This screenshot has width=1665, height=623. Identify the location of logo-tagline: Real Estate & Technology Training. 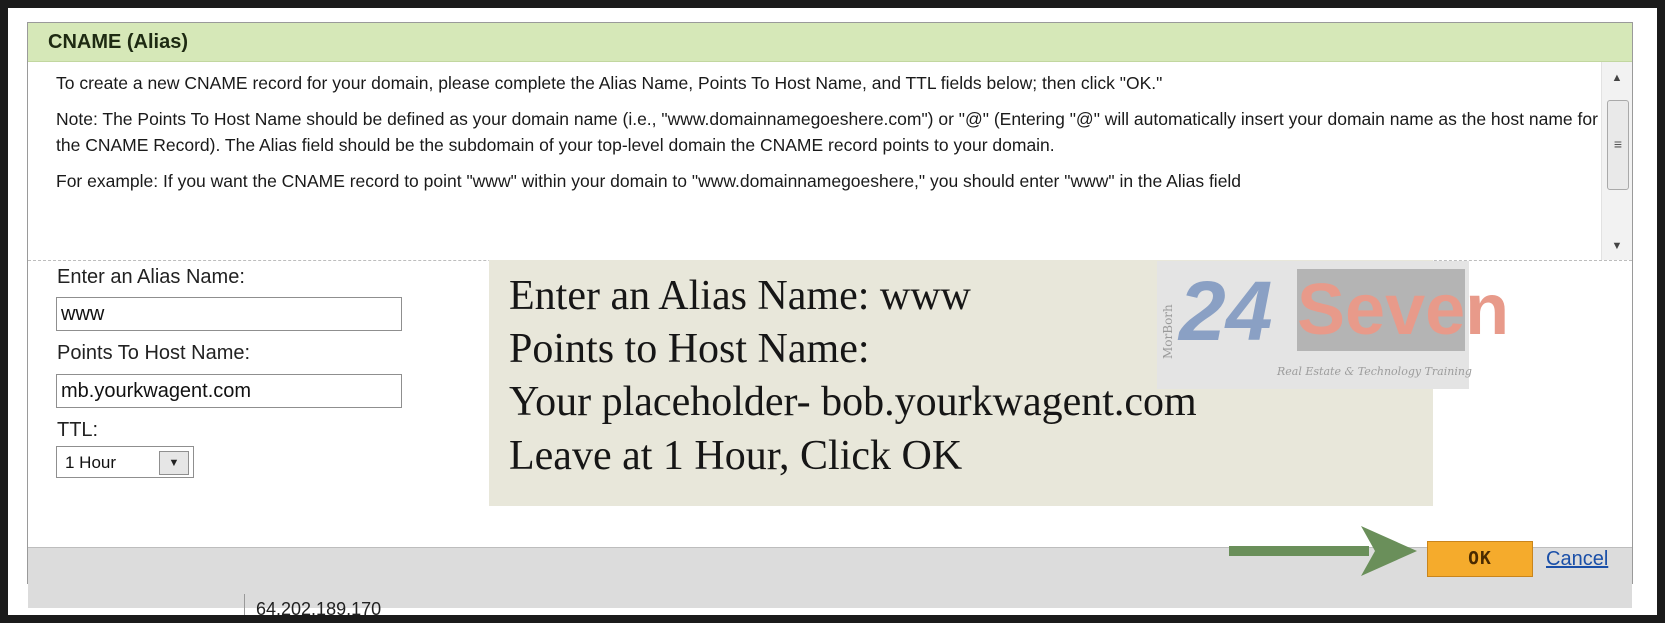
(1374, 371).